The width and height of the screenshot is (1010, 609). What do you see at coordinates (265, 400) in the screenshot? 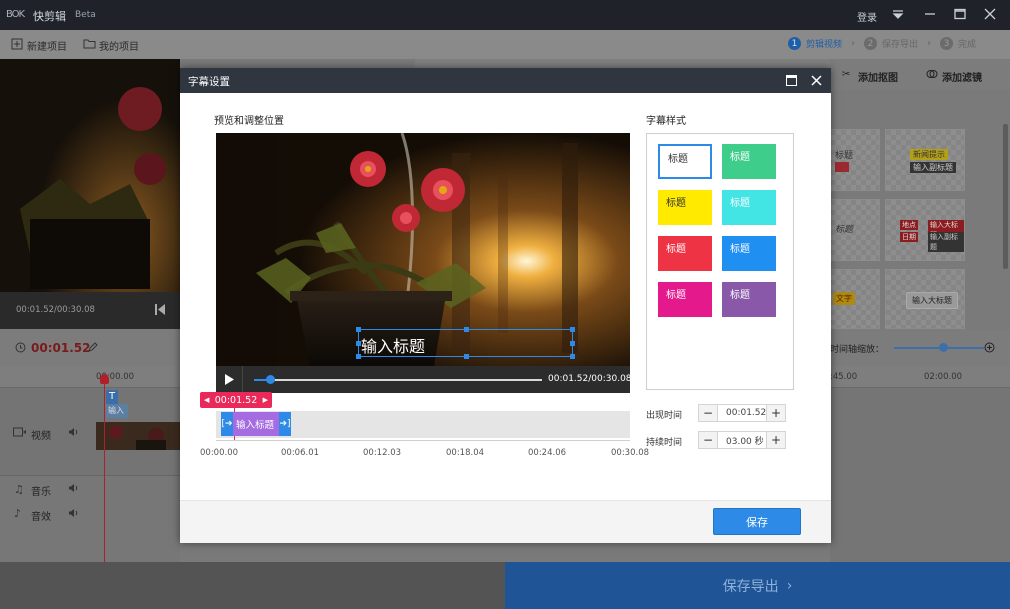
I see `nudge-right-icon: ▶` at bounding box center [265, 400].